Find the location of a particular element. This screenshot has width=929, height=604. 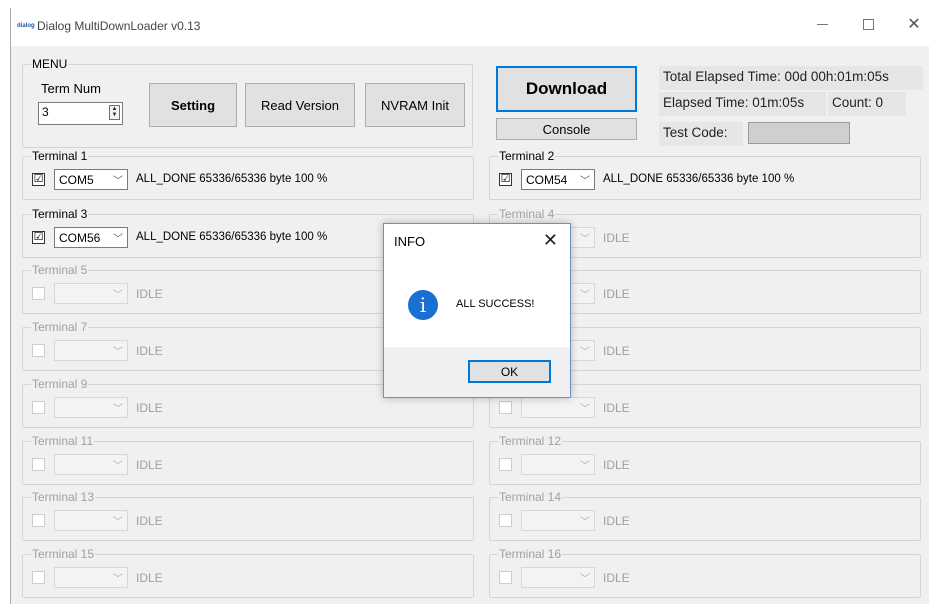

window-title: Dialog MultiDownLoader v0.13 is located at coordinates (119, 26).